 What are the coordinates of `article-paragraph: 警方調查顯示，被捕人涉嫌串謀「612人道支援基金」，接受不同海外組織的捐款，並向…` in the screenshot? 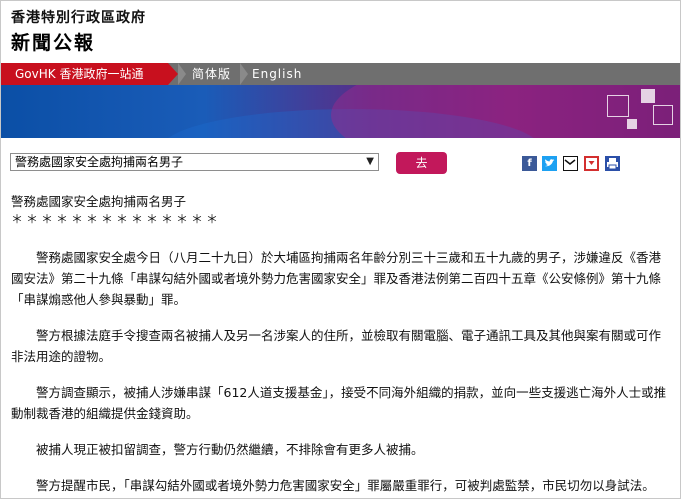 It's located at (339, 403).